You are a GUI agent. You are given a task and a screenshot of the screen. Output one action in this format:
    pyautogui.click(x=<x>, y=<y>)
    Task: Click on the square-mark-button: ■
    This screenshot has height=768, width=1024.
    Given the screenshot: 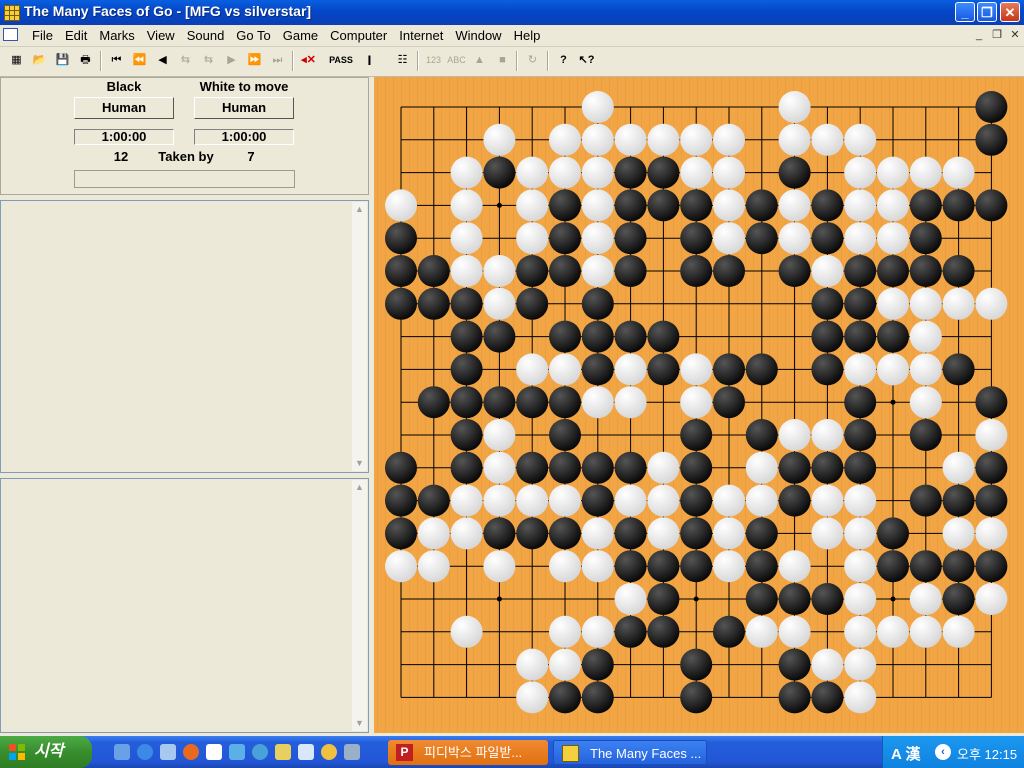 What is the action you would take?
    pyautogui.click(x=502, y=60)
    